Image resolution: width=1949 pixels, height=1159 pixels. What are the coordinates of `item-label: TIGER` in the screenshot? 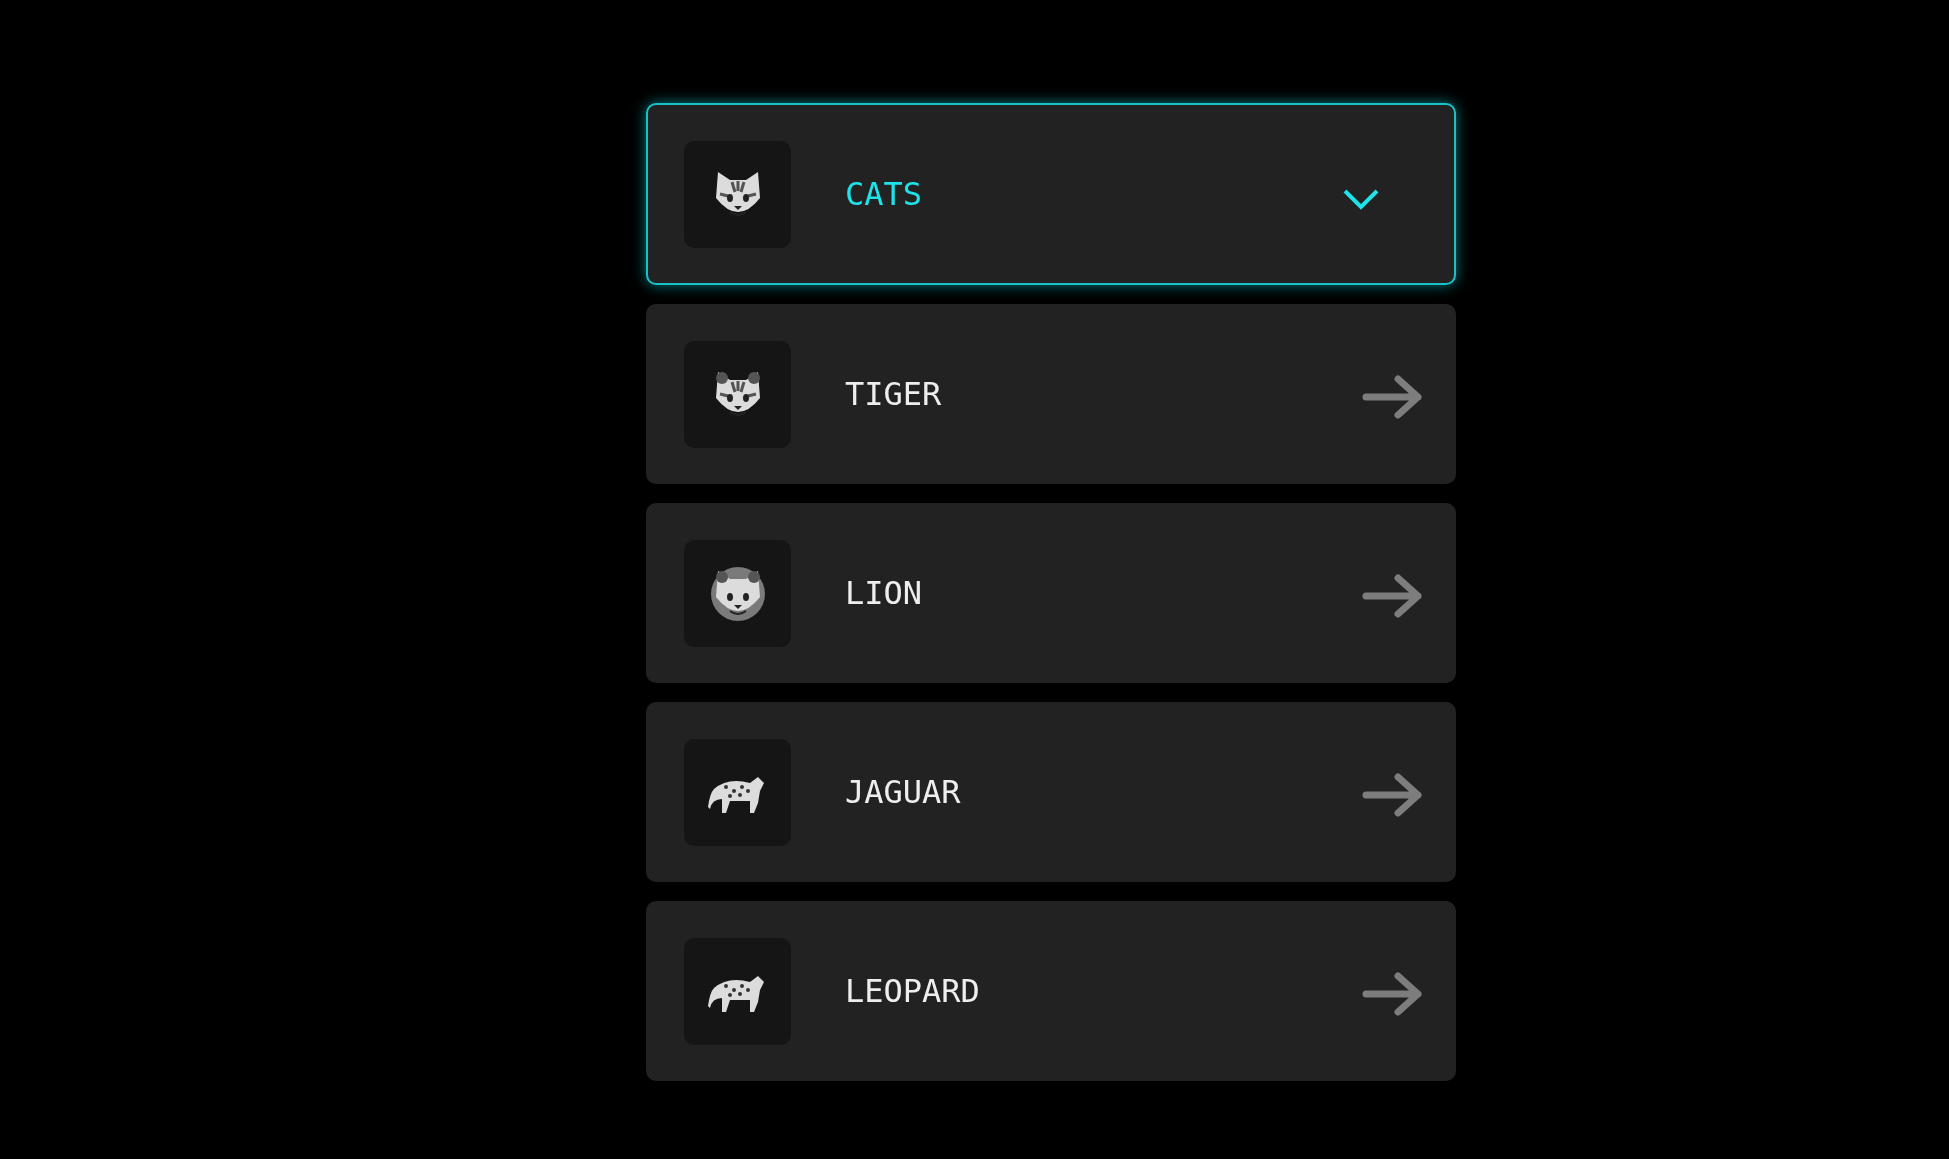 It's located at (893, 394).